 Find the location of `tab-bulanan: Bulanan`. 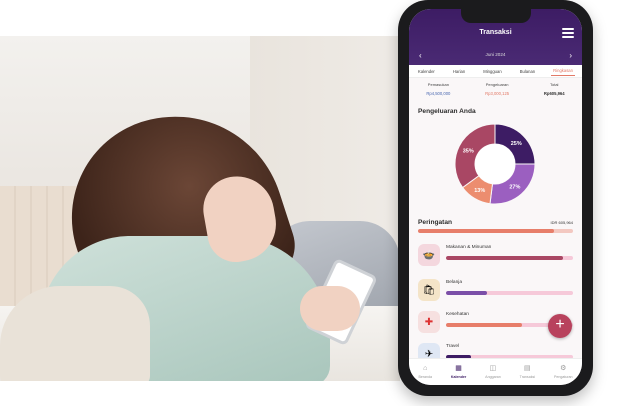

tab-bulanan: Bulanan is located at coordinates (527, 71).